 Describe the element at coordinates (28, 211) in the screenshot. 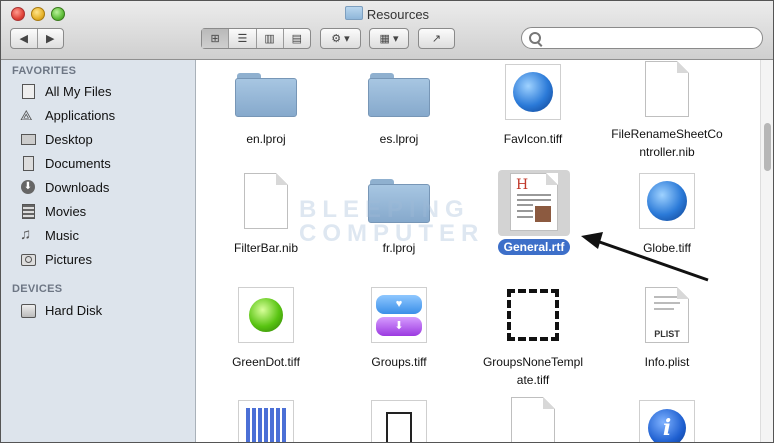

I see `movies-icon` at that location.